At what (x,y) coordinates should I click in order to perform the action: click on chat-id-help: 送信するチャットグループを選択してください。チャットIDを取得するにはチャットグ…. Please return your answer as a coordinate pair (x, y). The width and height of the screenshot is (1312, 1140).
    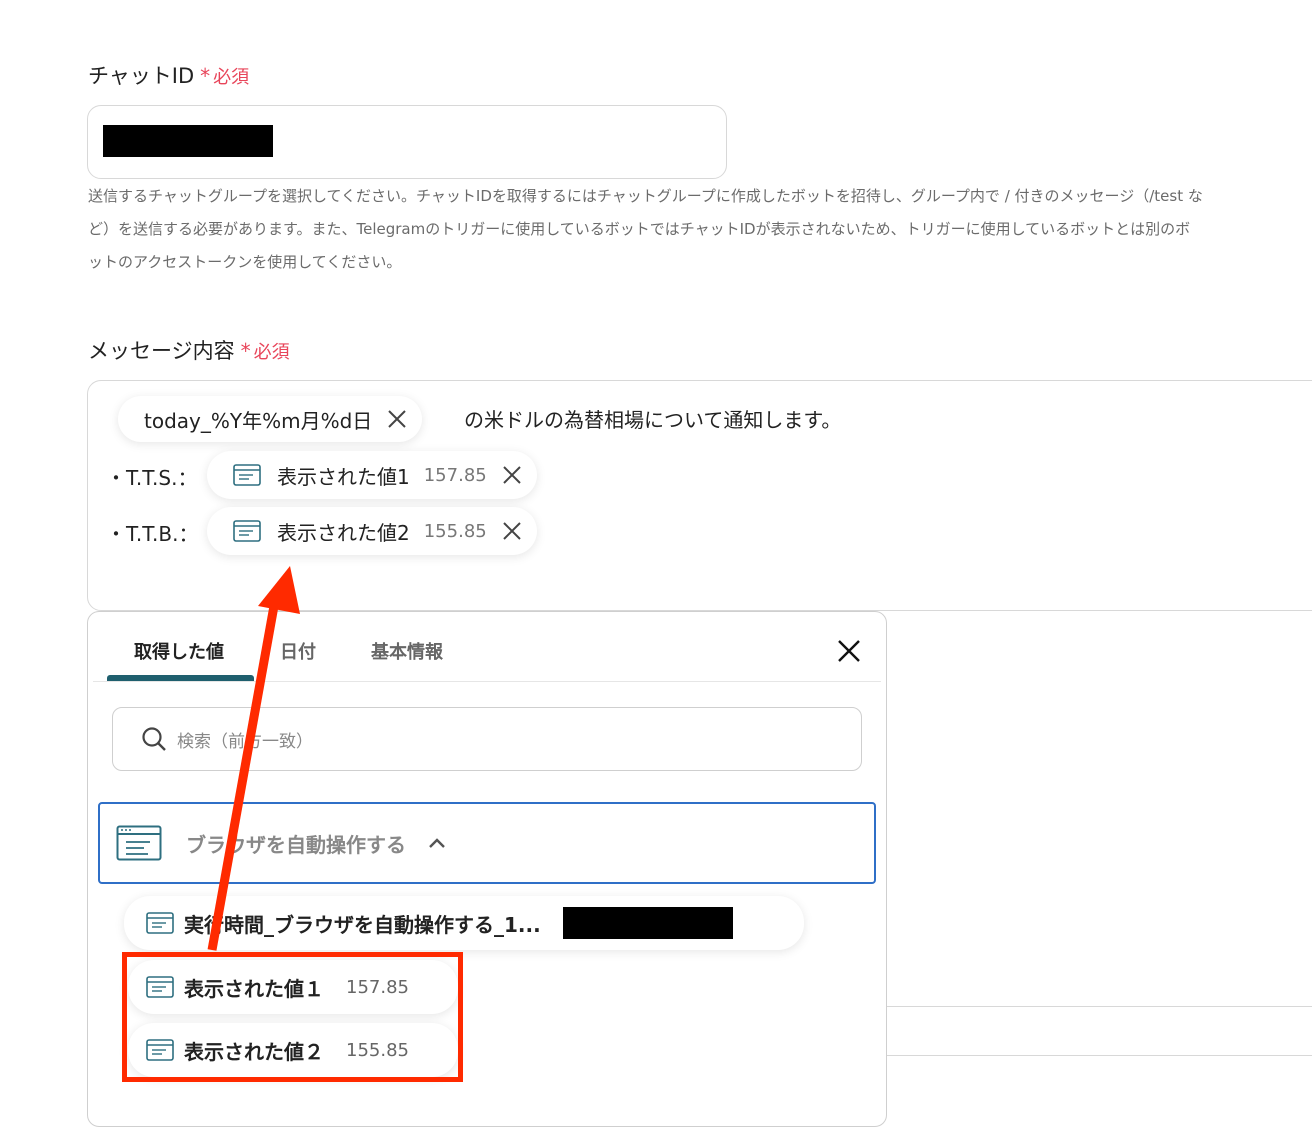
    Looking at the image, I should click on (700, 229).